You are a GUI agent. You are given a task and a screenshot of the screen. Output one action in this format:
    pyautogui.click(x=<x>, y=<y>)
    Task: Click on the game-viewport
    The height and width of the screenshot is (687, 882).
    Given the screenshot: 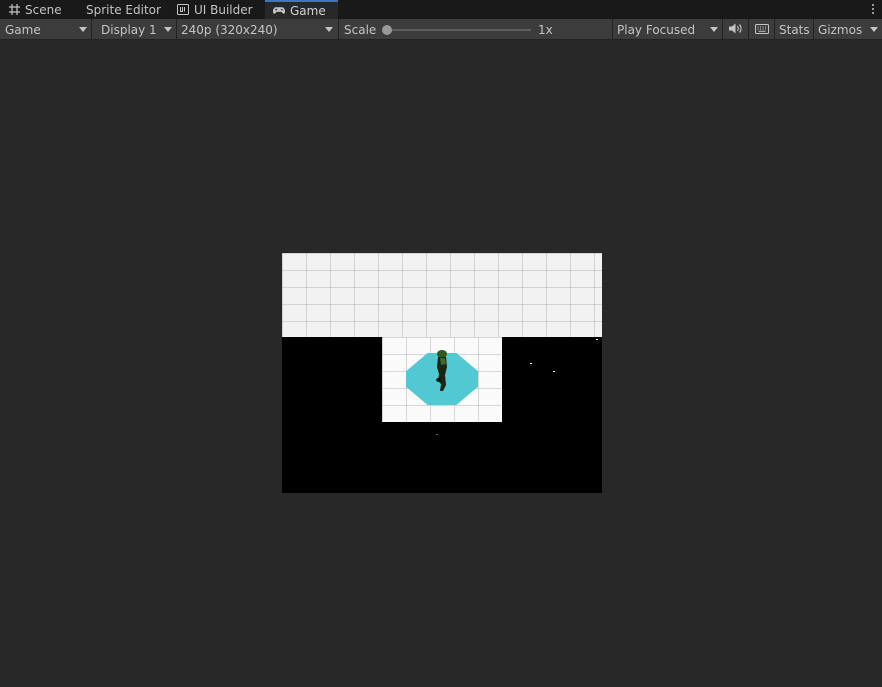 What is the action you would take?
    pyautogui.click(x=442, y=373)
    